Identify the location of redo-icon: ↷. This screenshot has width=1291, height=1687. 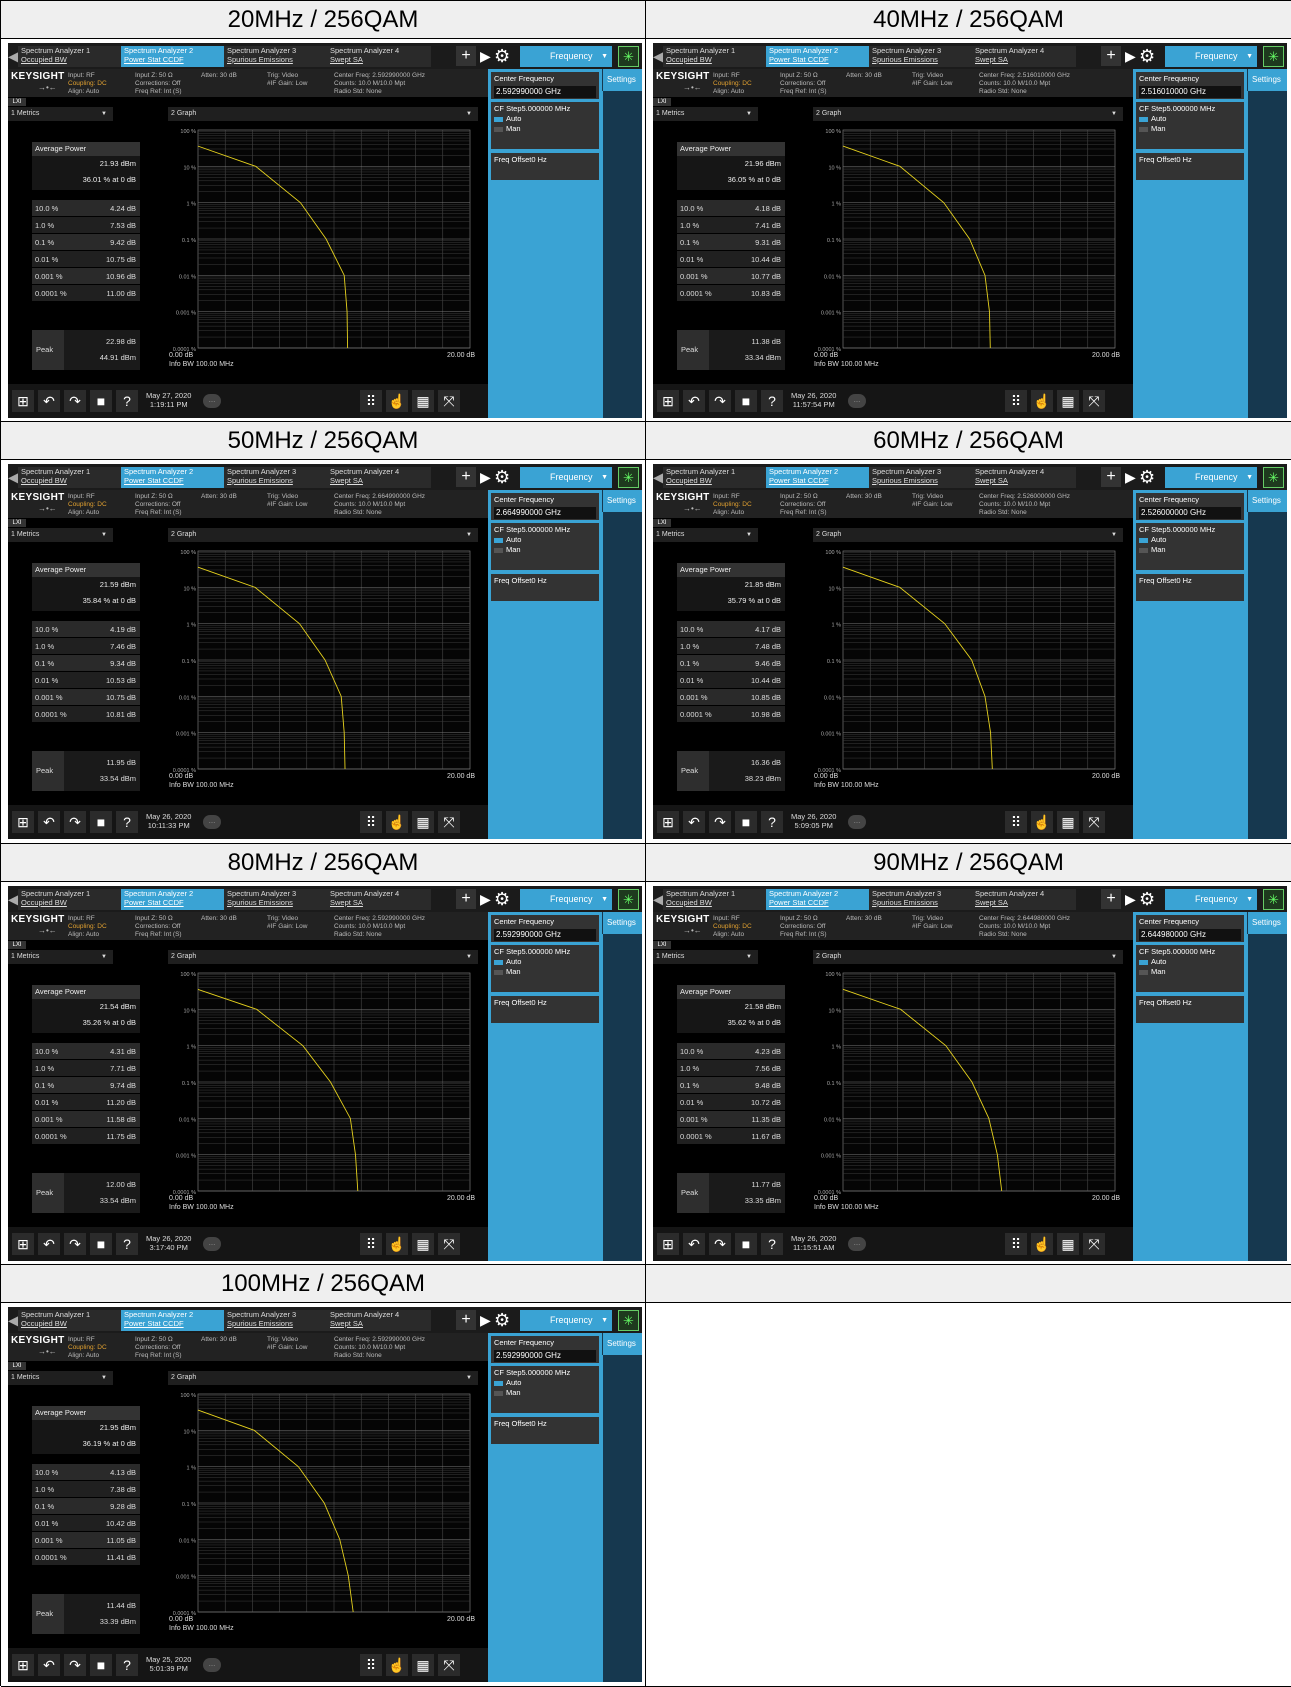
(720, 822).